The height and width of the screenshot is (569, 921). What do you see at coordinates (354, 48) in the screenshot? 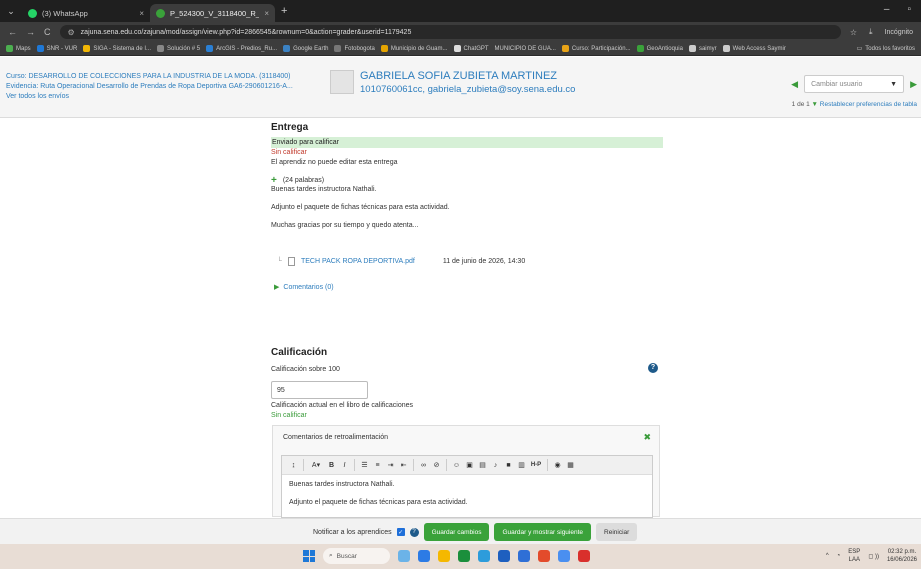
I see `bookmark-item: Fotobogota` at bounding box center [354, 48].